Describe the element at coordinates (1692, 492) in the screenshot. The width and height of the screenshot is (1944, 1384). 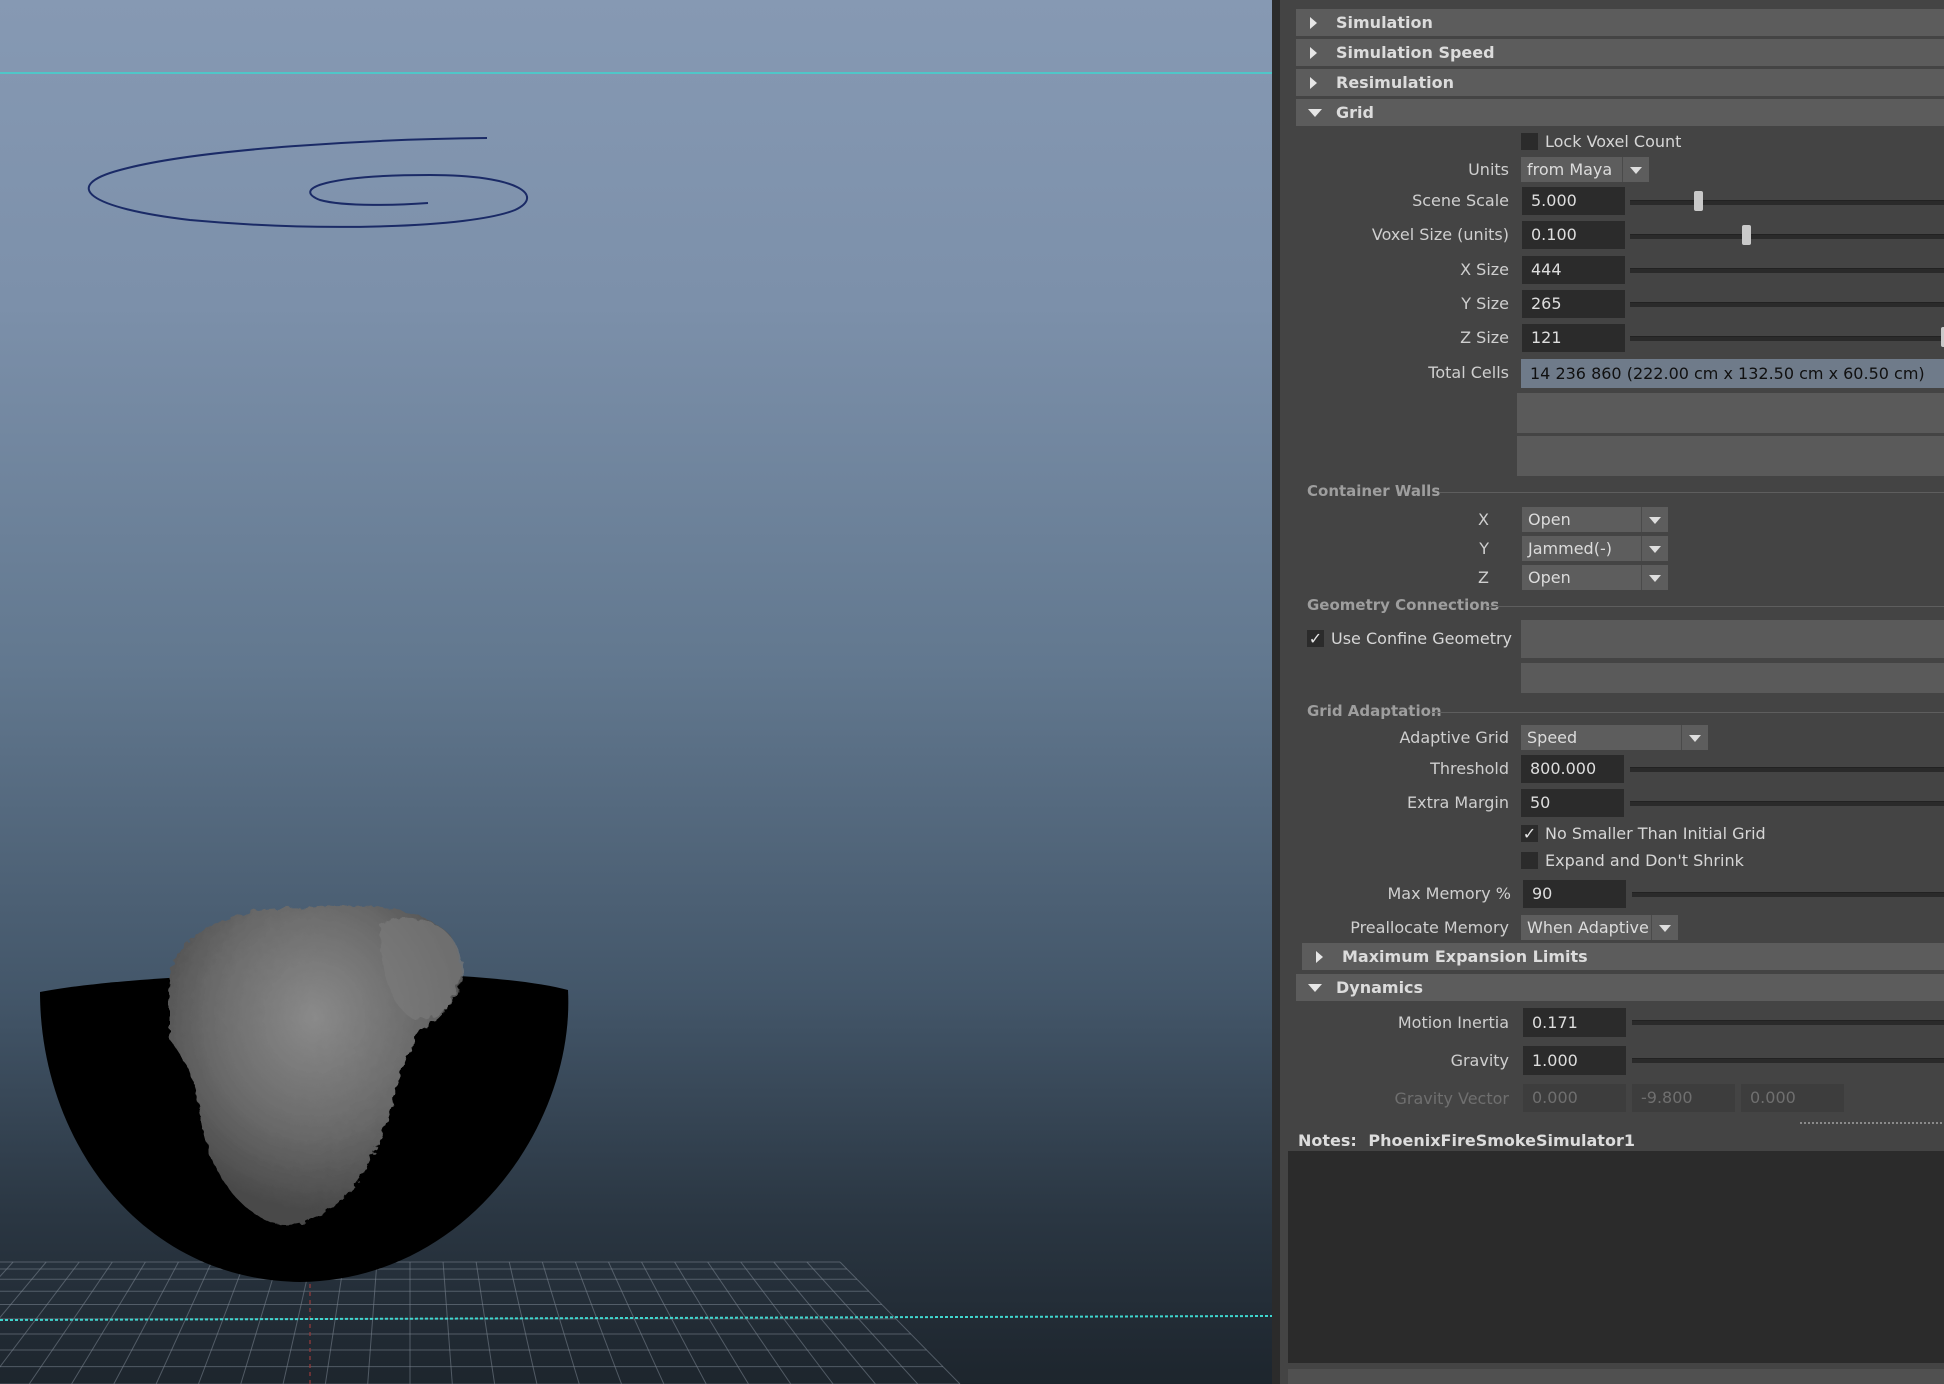
I see `container-walls-divider` at that location.